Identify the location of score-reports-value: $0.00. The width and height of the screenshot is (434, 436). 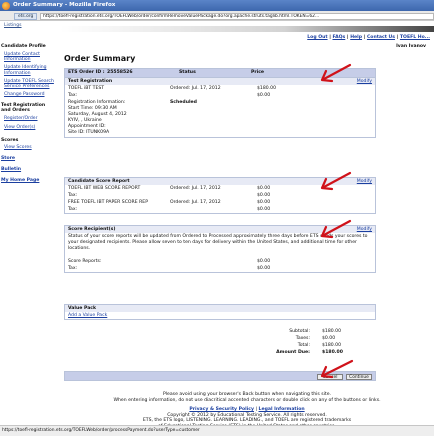
(264, 262).